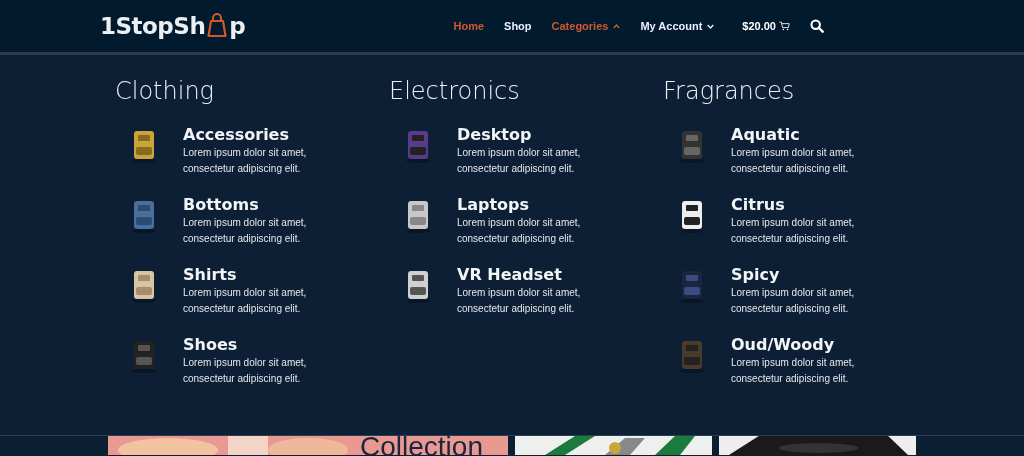  I want to click on category-link: Aquatic, so click(765, 135).